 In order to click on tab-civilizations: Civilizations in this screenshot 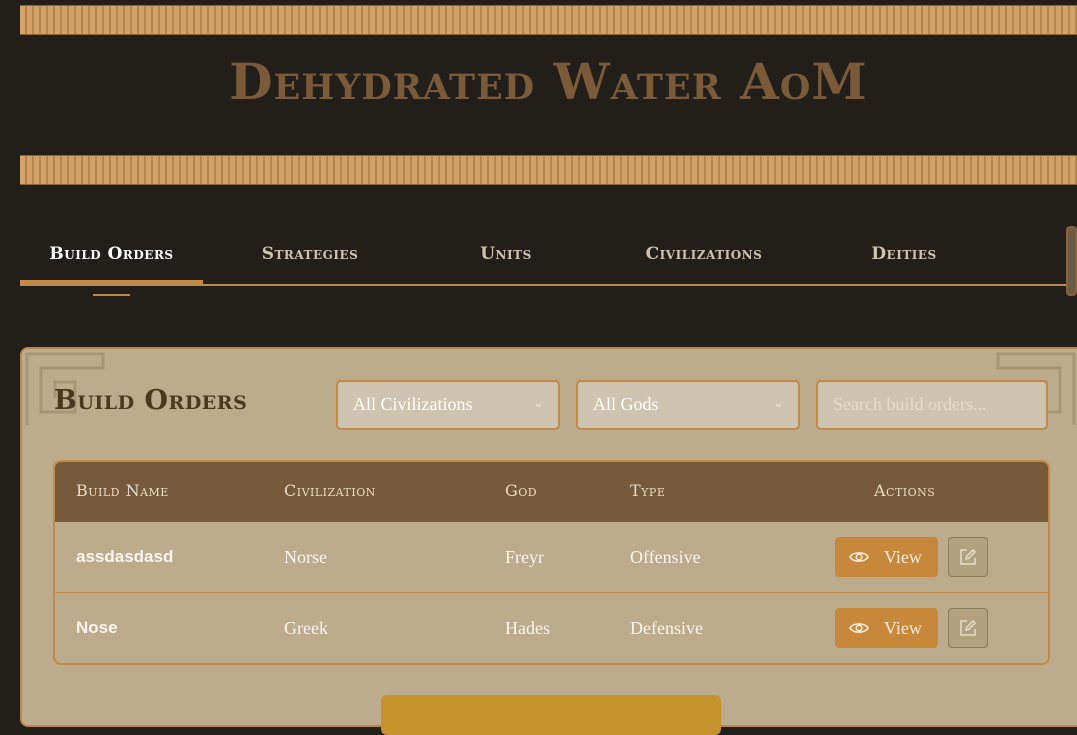, I will do `click(704, 255)`.